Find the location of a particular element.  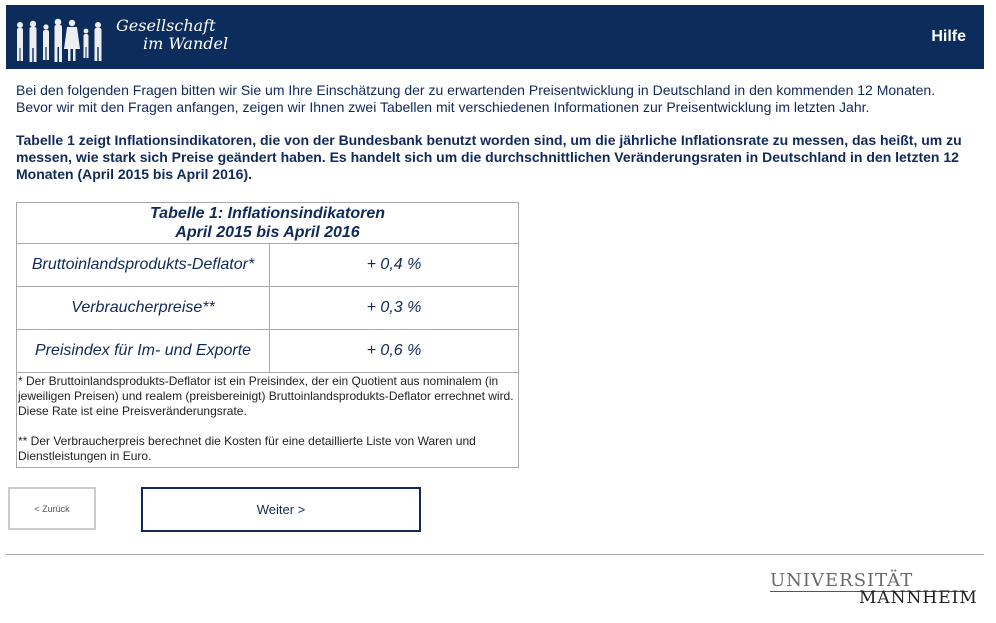

table-title-line-2: April 2015 bis April 2016 is located at coordinates (267, 232).